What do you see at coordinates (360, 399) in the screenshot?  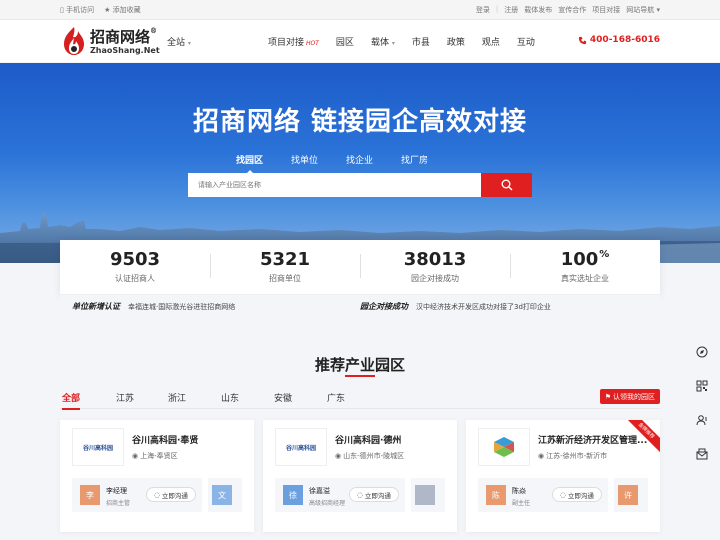 I see `region-filter-tabs: 全部 江苏 浙江 山东 安徽 广东` at bounding box center [360, 399].